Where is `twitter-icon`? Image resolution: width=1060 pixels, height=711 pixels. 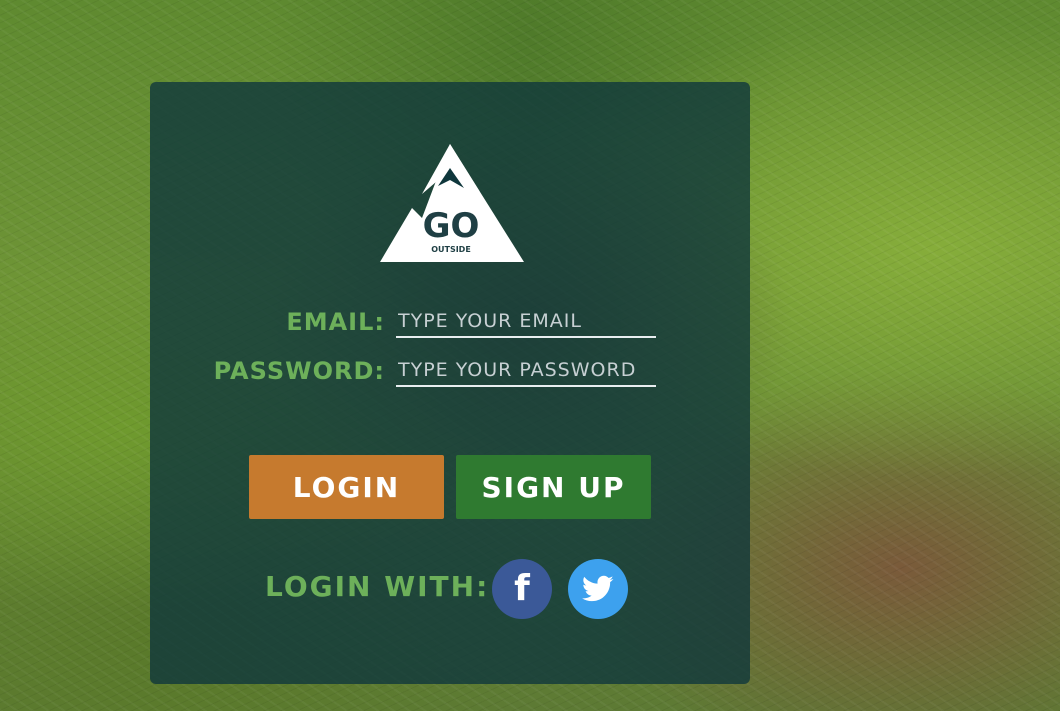 twitter-icon is located at coordinates (598, 588).